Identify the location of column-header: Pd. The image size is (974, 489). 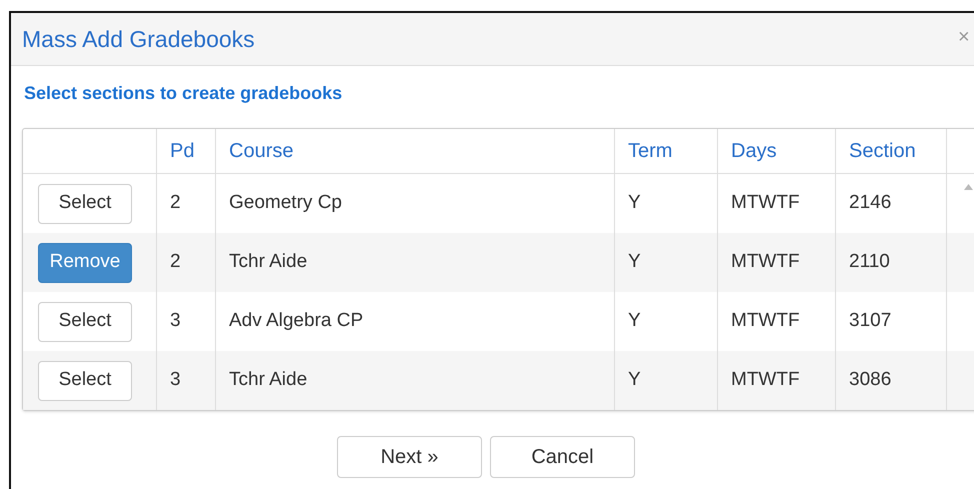
(182, 151).